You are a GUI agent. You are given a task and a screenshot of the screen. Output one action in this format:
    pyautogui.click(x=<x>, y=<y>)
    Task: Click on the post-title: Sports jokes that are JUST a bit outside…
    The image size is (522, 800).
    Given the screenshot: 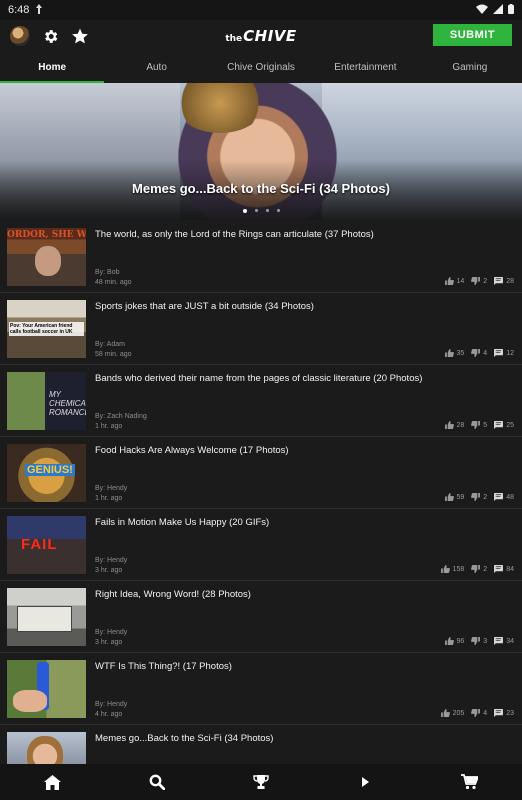 What is the action you would take?
    pyautogui.click(x=302, y=307)
    